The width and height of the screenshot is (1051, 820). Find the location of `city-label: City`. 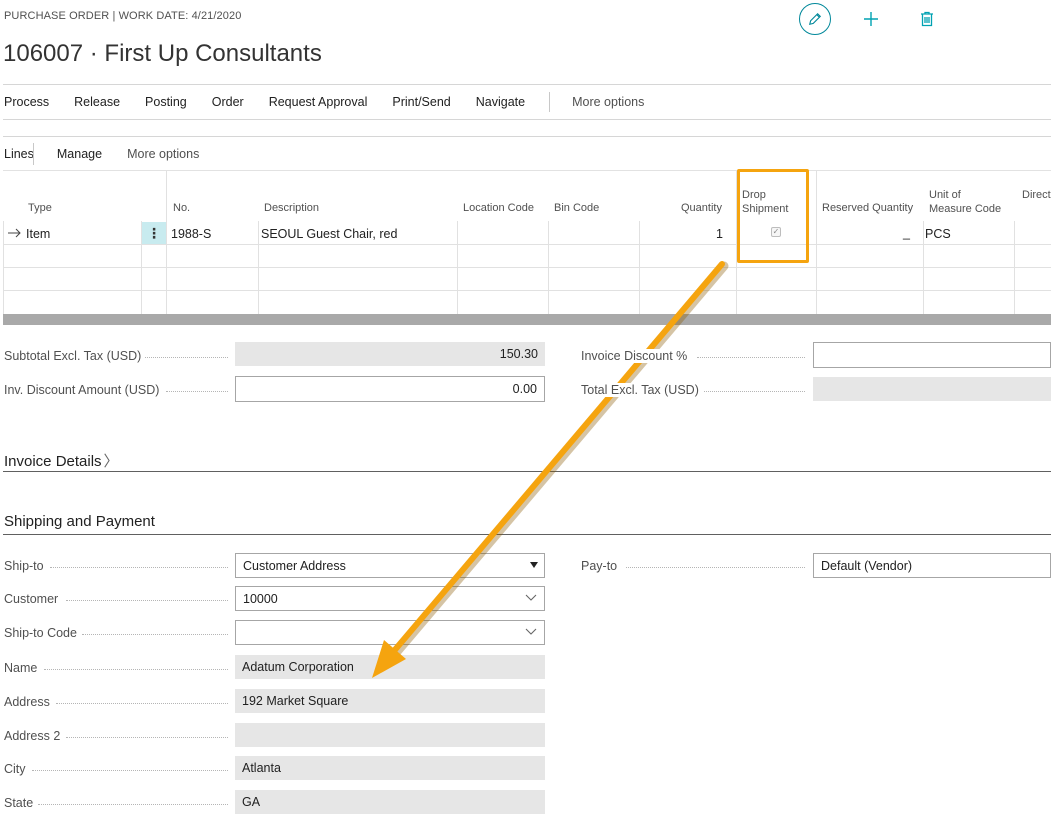

city-label: City is located at coordinates (17, 769).